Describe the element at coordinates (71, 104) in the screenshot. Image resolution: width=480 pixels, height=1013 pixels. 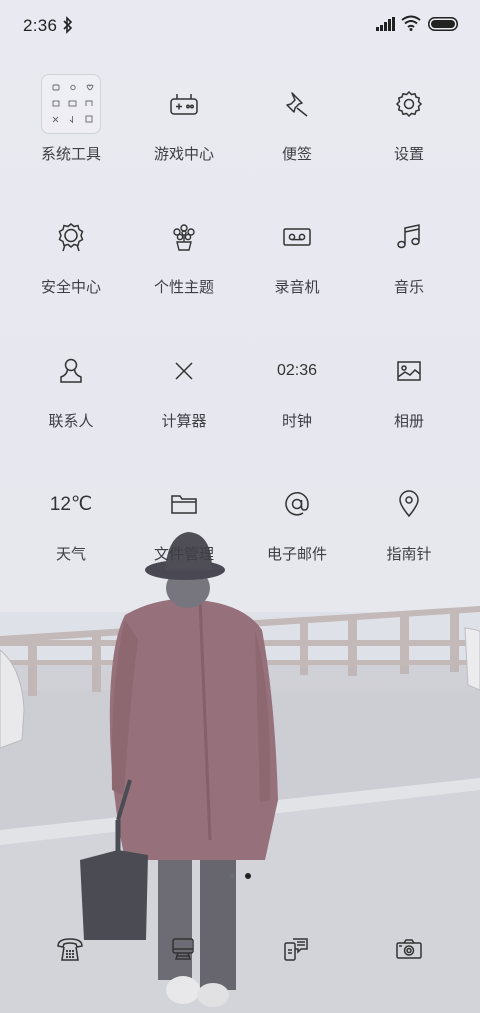
I see `folder-icon` at that location.